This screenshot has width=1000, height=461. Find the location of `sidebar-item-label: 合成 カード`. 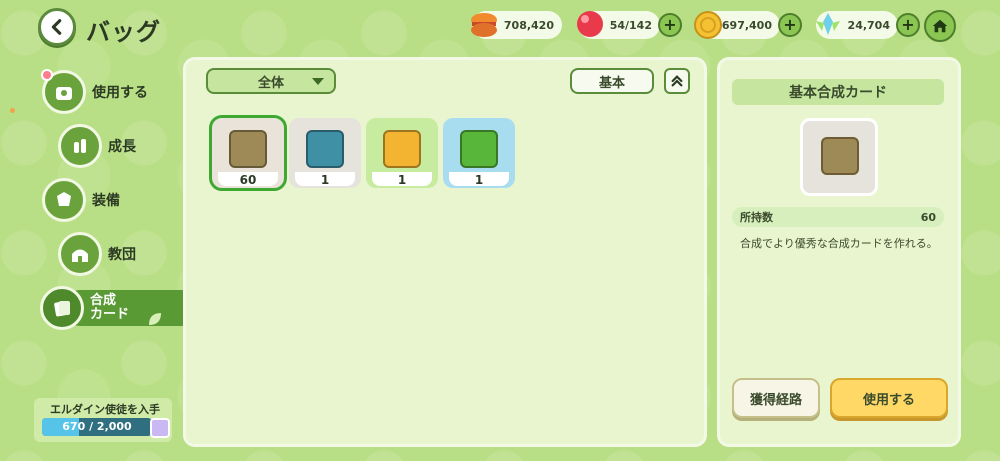

sidebar-item-label: 合成 カード is located at coordinates (110, 307).